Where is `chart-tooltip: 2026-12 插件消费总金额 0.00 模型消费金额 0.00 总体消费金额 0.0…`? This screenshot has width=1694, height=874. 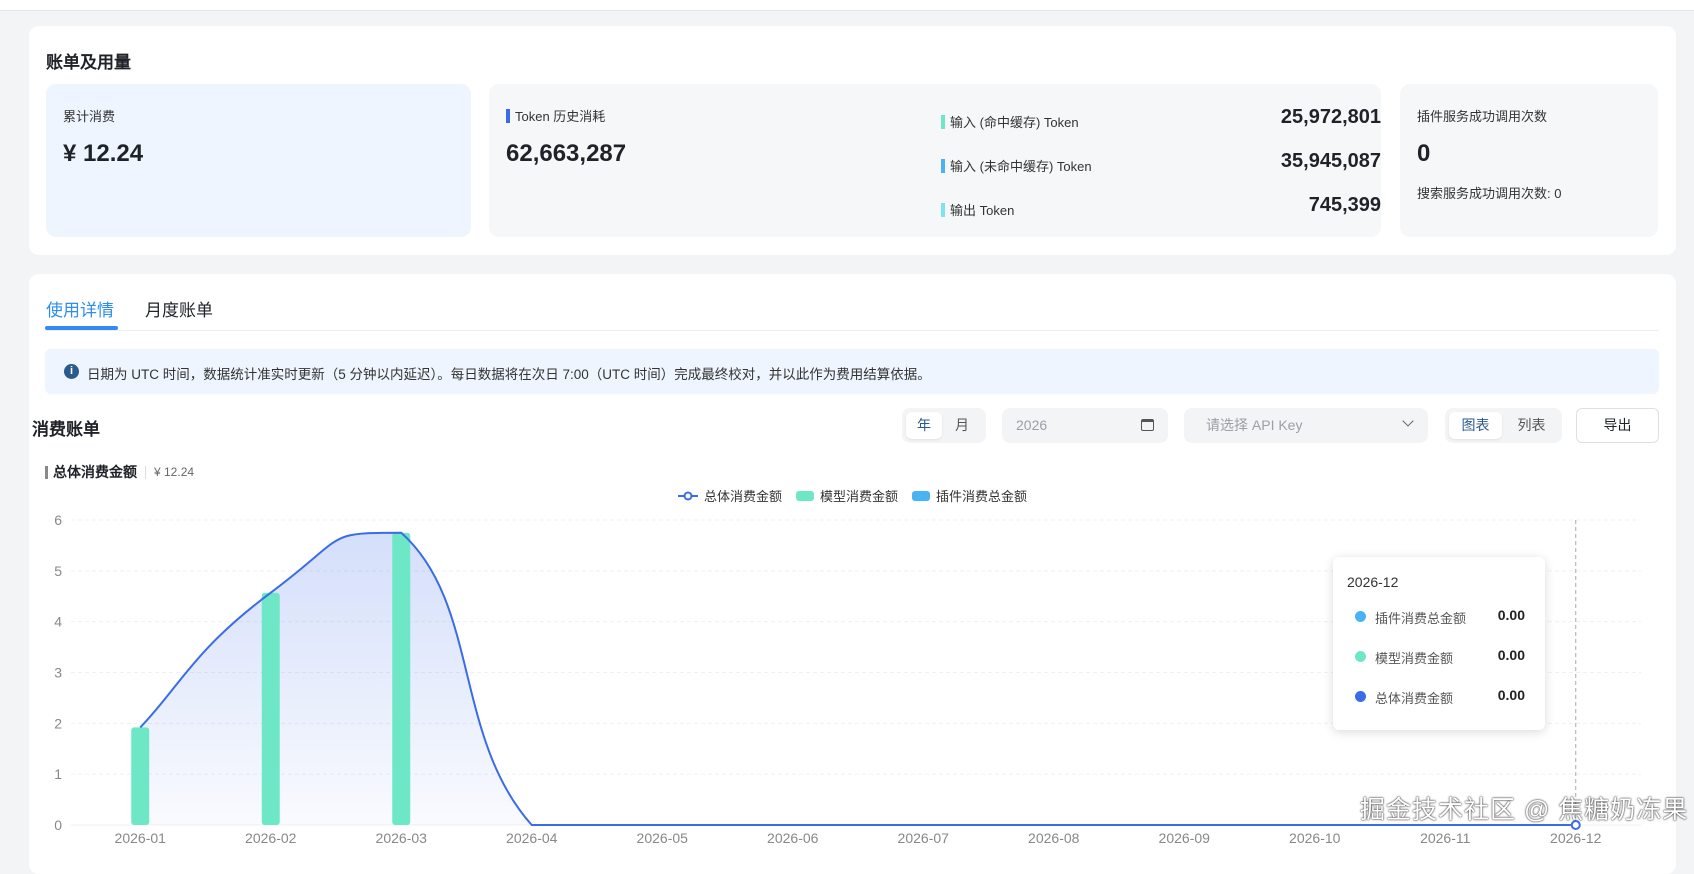
chart-tooltip: 2026-12 插件消费总金额 0.00 模型消费金额 0.00 总体消费金额 0.0… is located at coordinates (1439, 643).